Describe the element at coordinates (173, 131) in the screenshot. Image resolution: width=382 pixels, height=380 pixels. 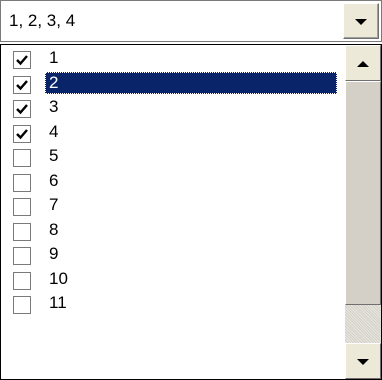
I see `list-item: 4` at that location.